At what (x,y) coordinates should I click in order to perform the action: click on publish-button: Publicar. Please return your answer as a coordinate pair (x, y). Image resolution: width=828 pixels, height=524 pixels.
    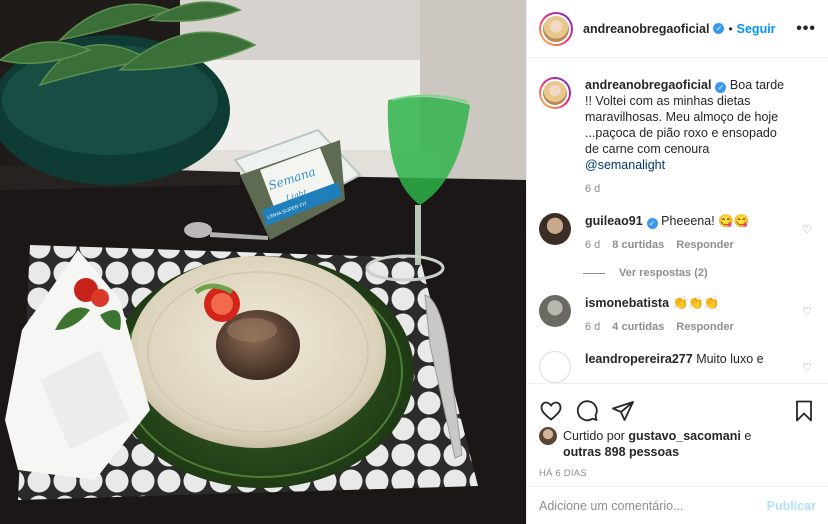
    Looking at the image, I should click on (791, 506).